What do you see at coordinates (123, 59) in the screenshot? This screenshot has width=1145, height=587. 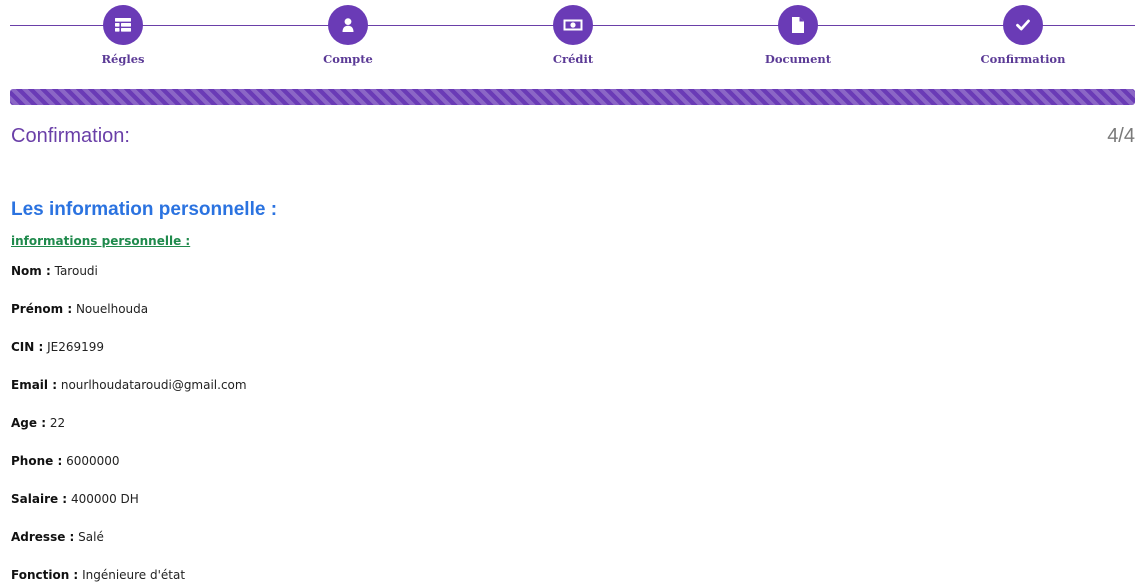 I see `step-label: Régles` at bounding box center [123, 59].